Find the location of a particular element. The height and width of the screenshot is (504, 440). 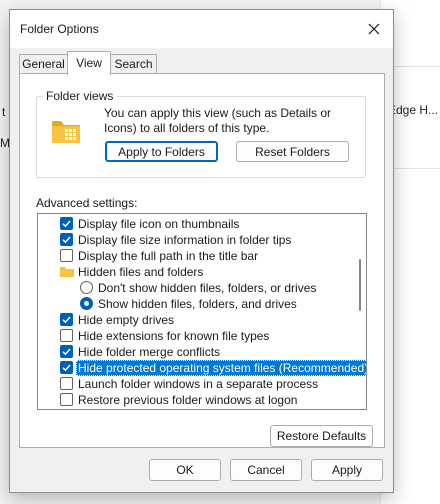

list-item: Display the full path in the title bar is located at coordinates (196, 256).